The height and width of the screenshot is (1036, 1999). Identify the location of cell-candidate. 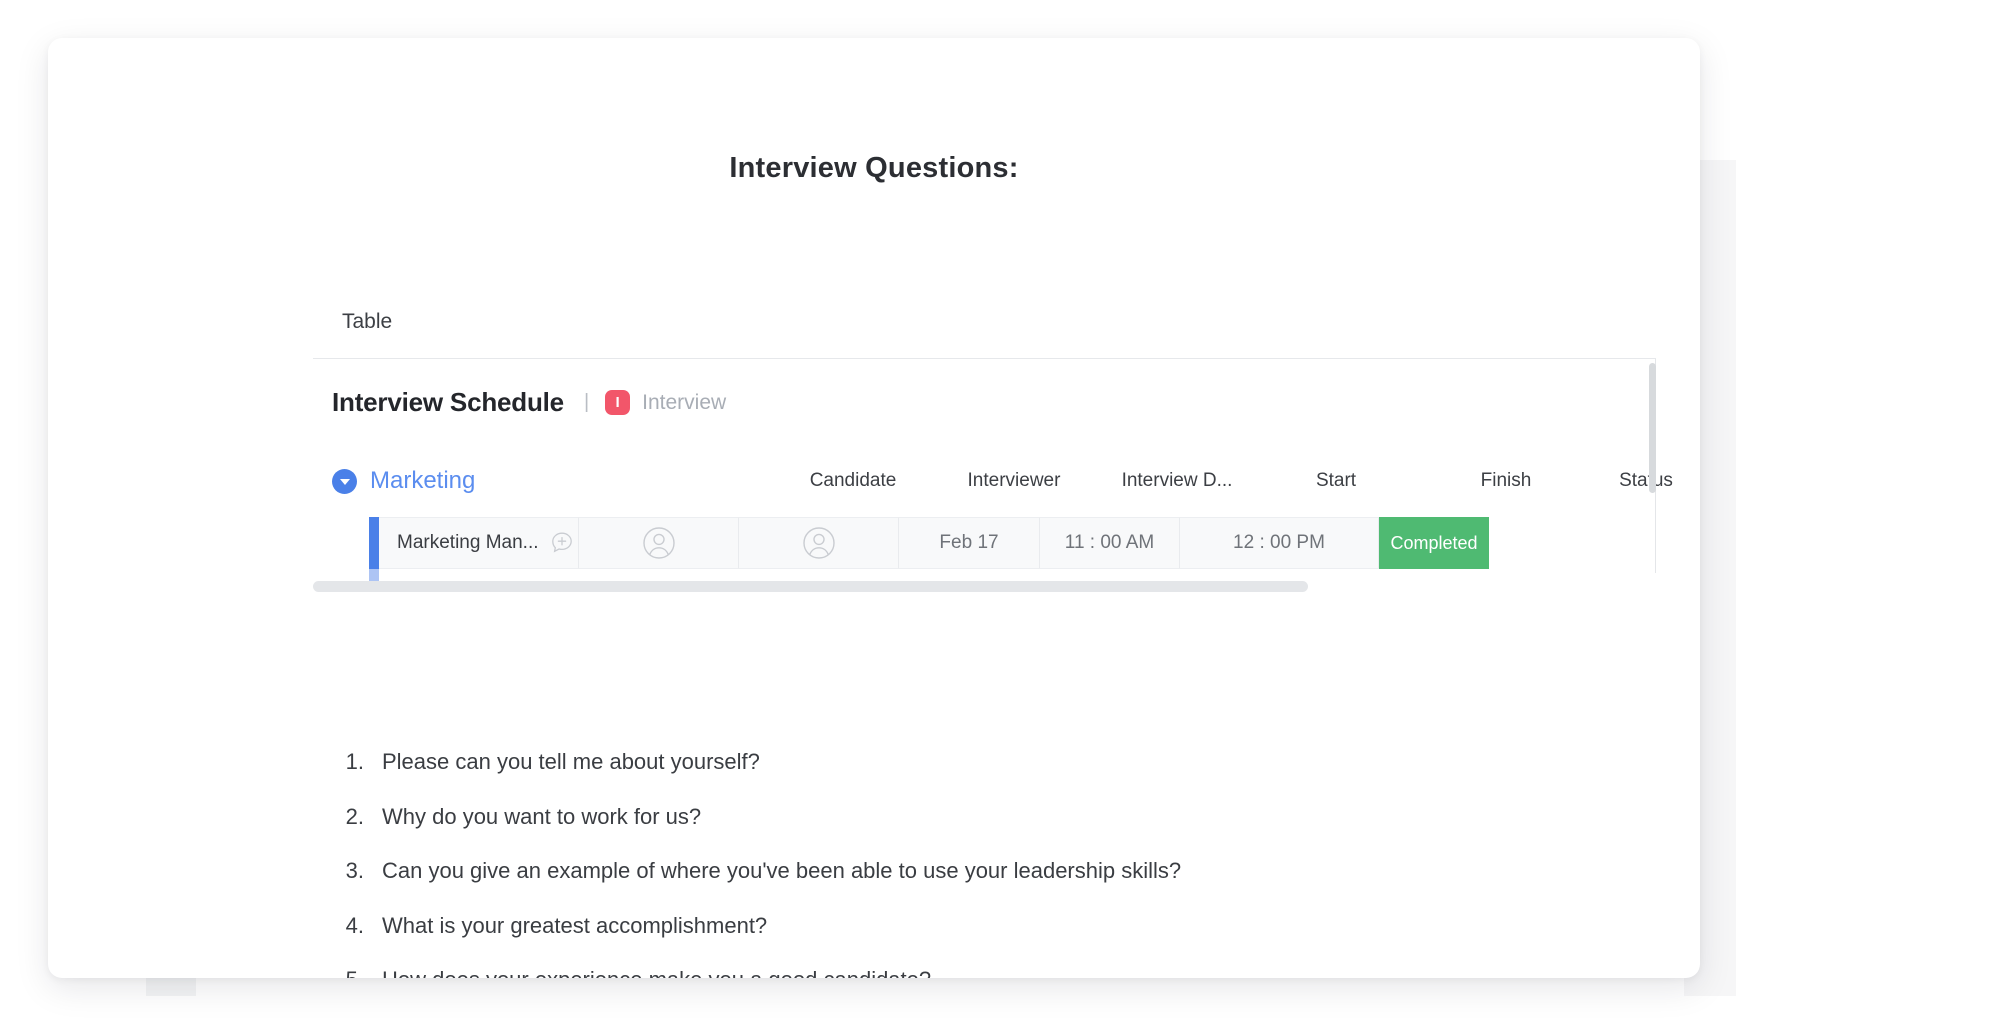
(659, 543).